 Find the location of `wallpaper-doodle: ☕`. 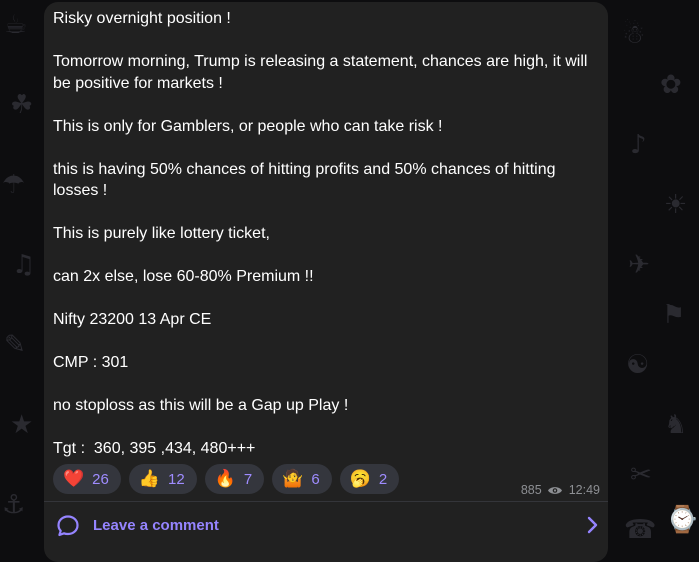

wallpaper-doodle: ☕ is located at coordinates (16, 25).